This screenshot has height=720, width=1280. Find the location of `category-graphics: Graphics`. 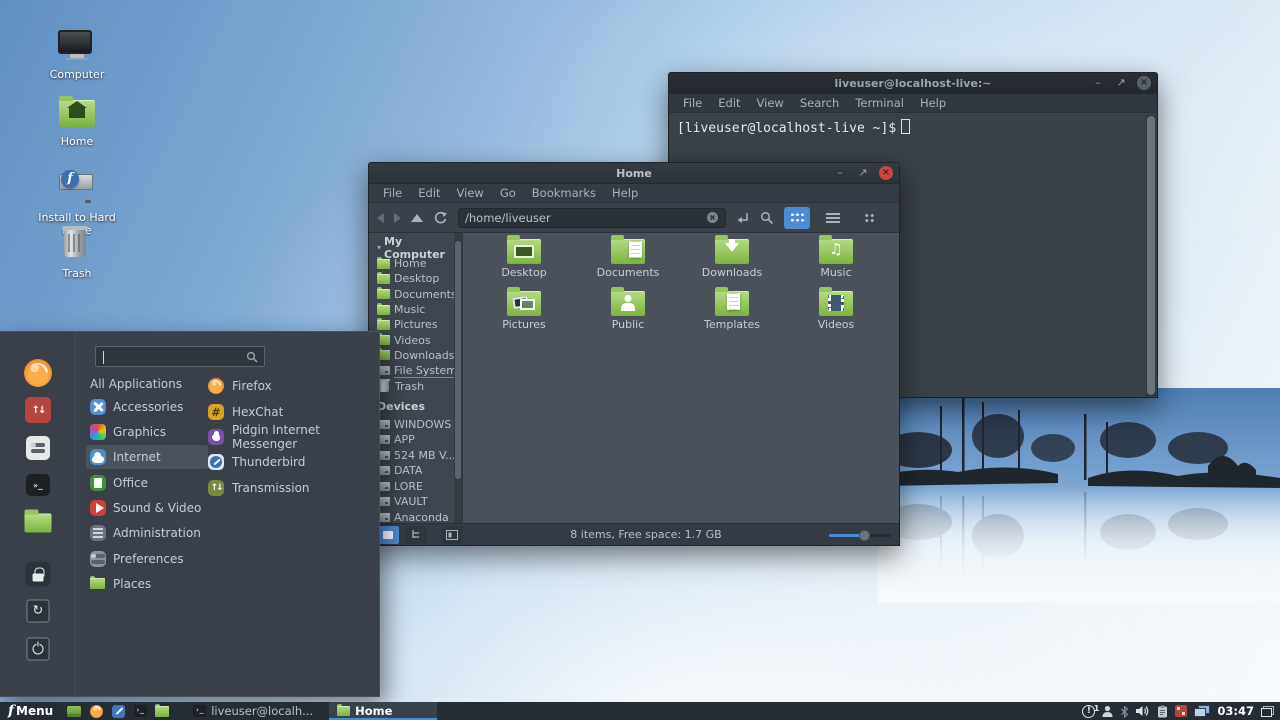

category-graphics: Graphics is located at coordinates (147, 432).